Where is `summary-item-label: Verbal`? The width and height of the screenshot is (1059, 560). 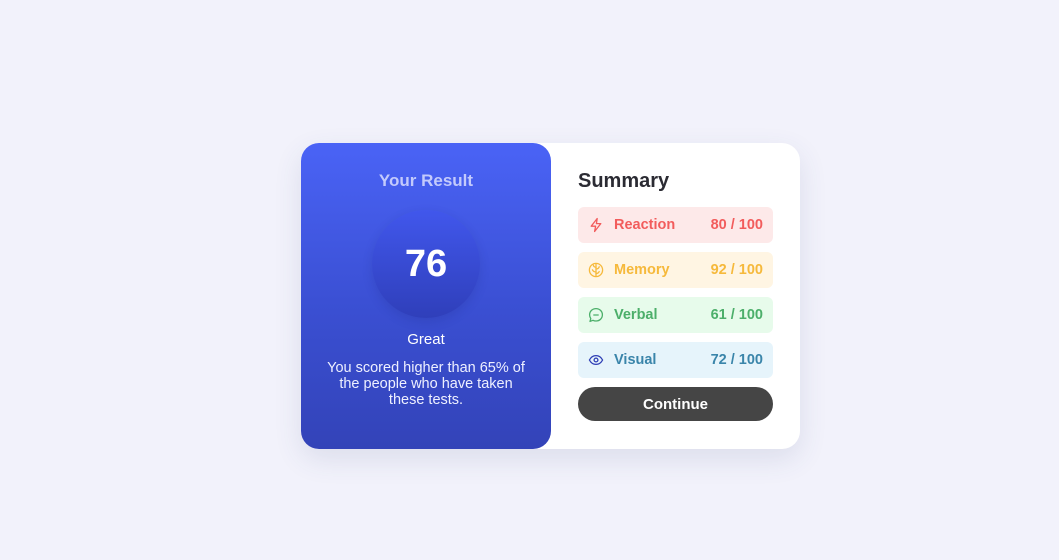 summary-item-label: Verbal is located at coordinates (636, 315).